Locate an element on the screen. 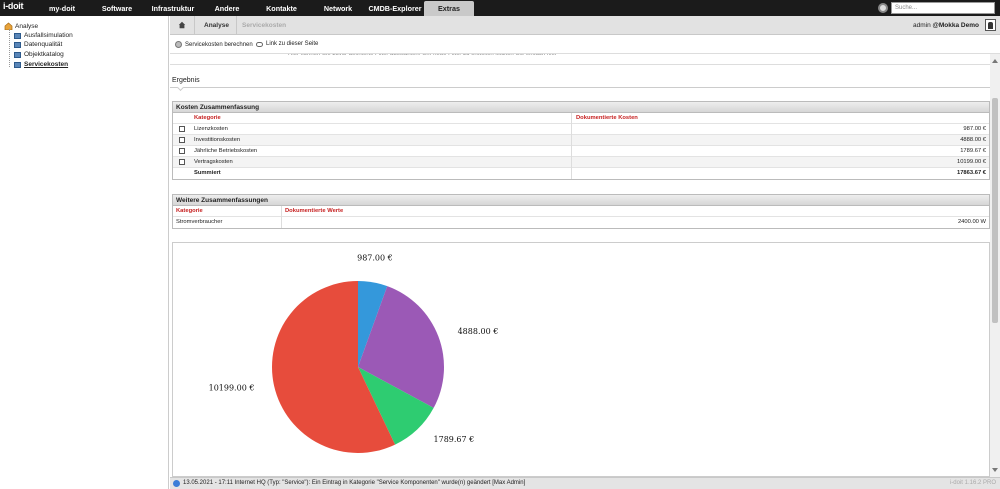 Image resolution: width=1000 pixels, height=489 pixels. vertical-scrollbar is located at coordinates (995, 265).